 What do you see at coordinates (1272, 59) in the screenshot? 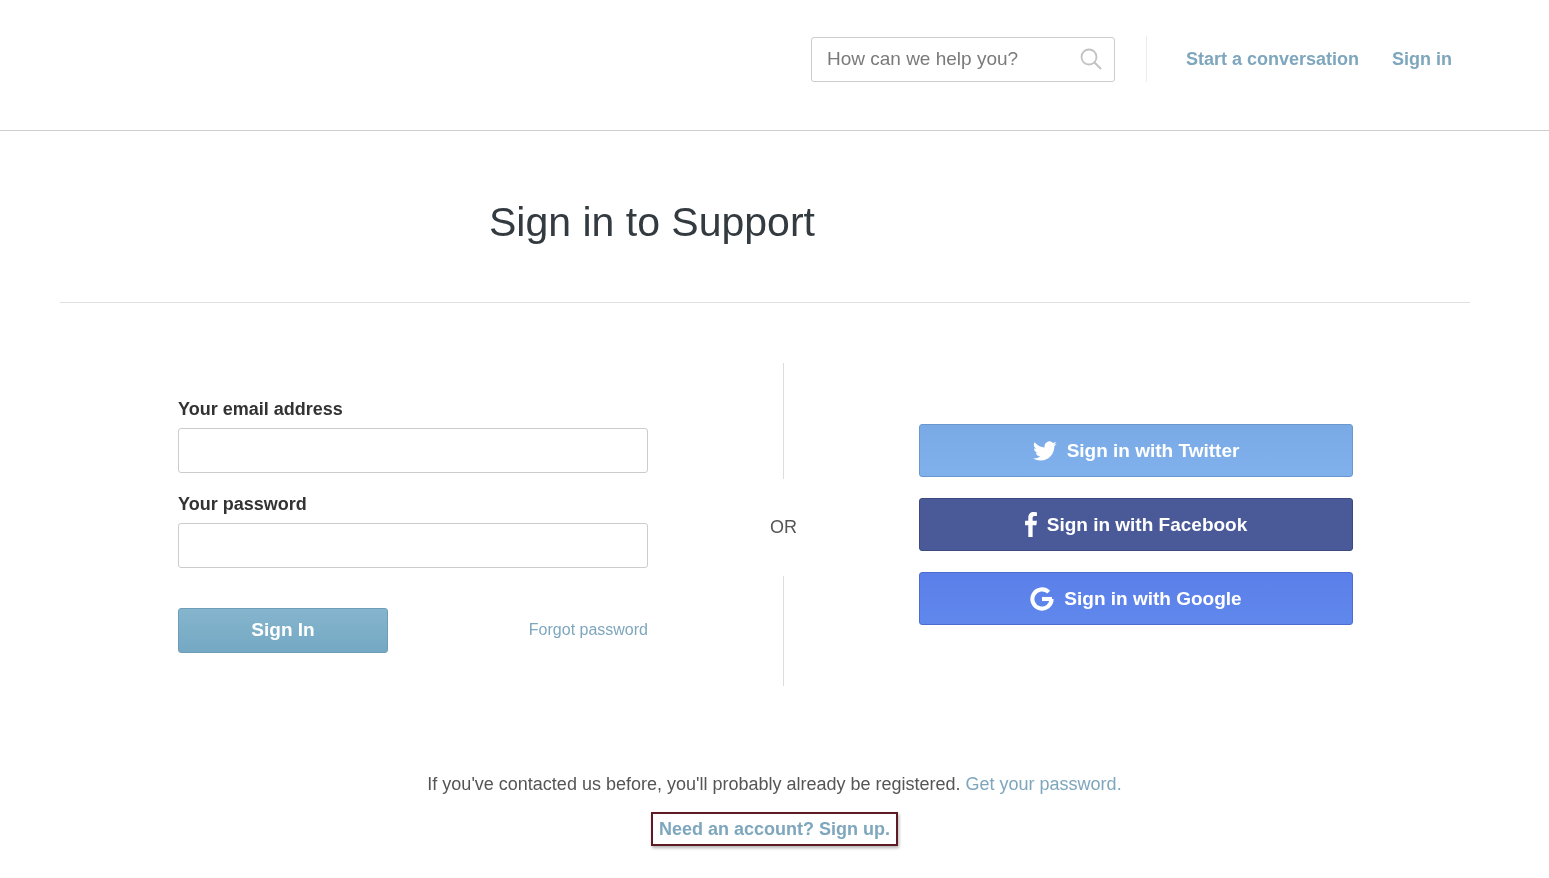
I see `nav-link: Start a conversation` at bounding box center [1272, 59].